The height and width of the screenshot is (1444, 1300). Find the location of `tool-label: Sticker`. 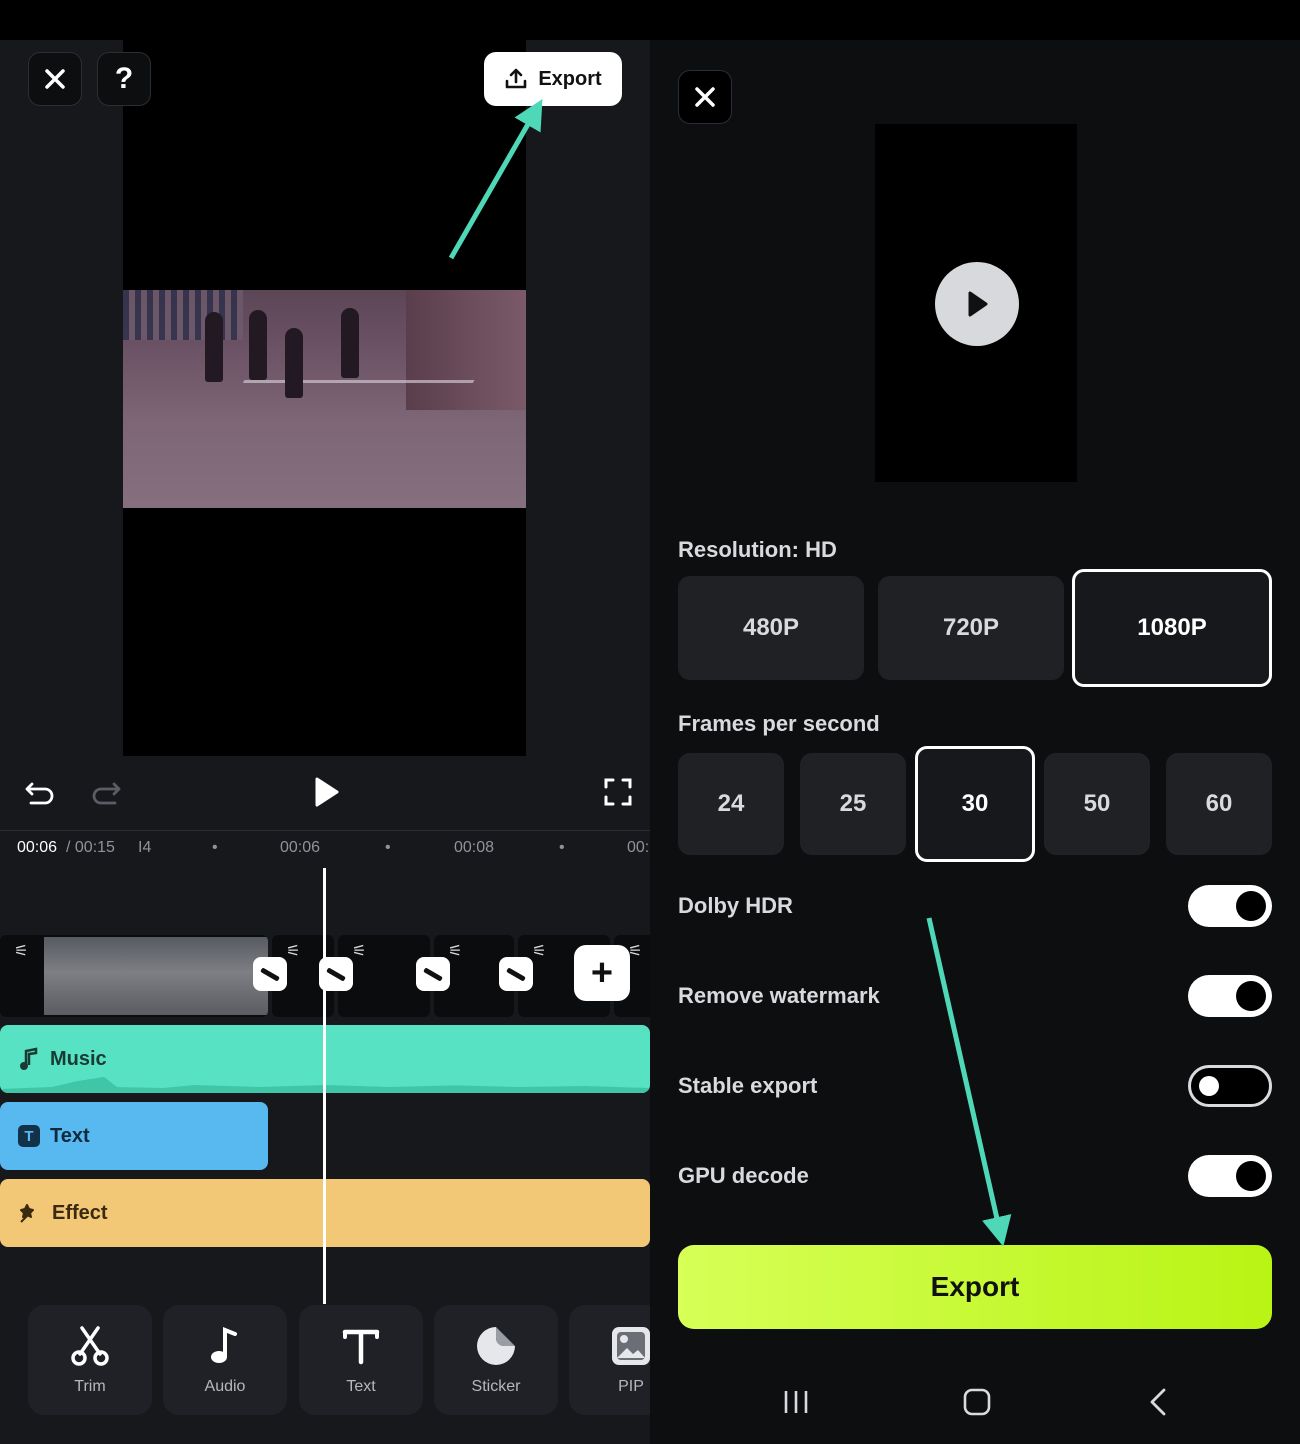

tool-label: Sticker is located at coordinates (496, 1386).